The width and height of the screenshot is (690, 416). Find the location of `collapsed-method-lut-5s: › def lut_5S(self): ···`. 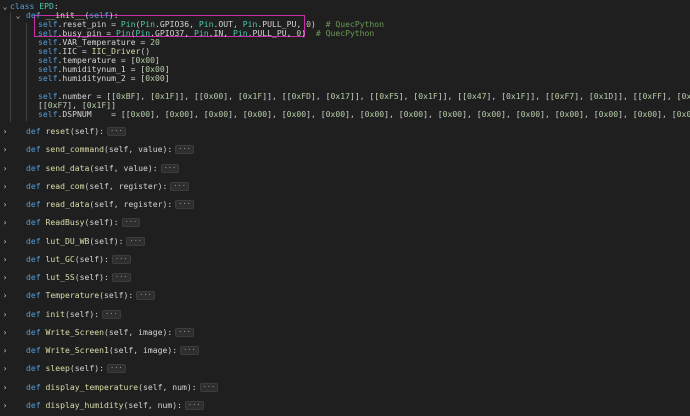

collapsed-method-lut-5s: › def lut_5S(self): ··· is located at coordinates (345, 277).